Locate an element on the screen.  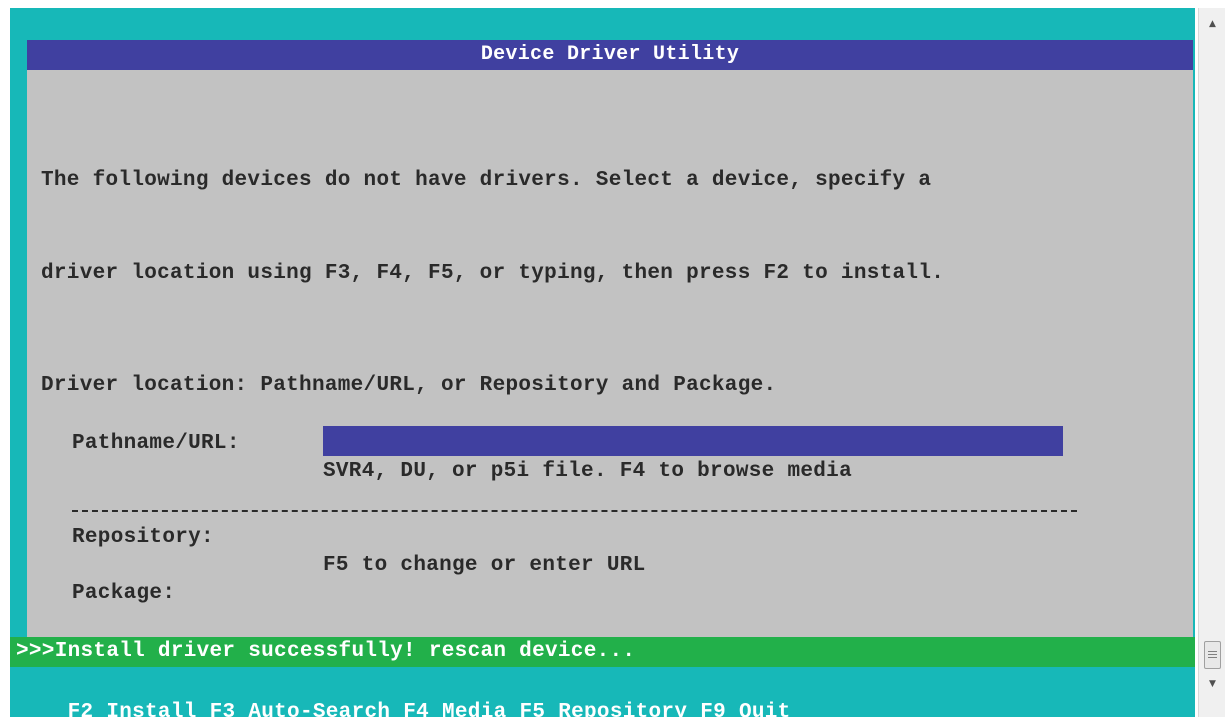
scroll-up-arrow-icon: ▲ is located at coordinates (1212, 24).